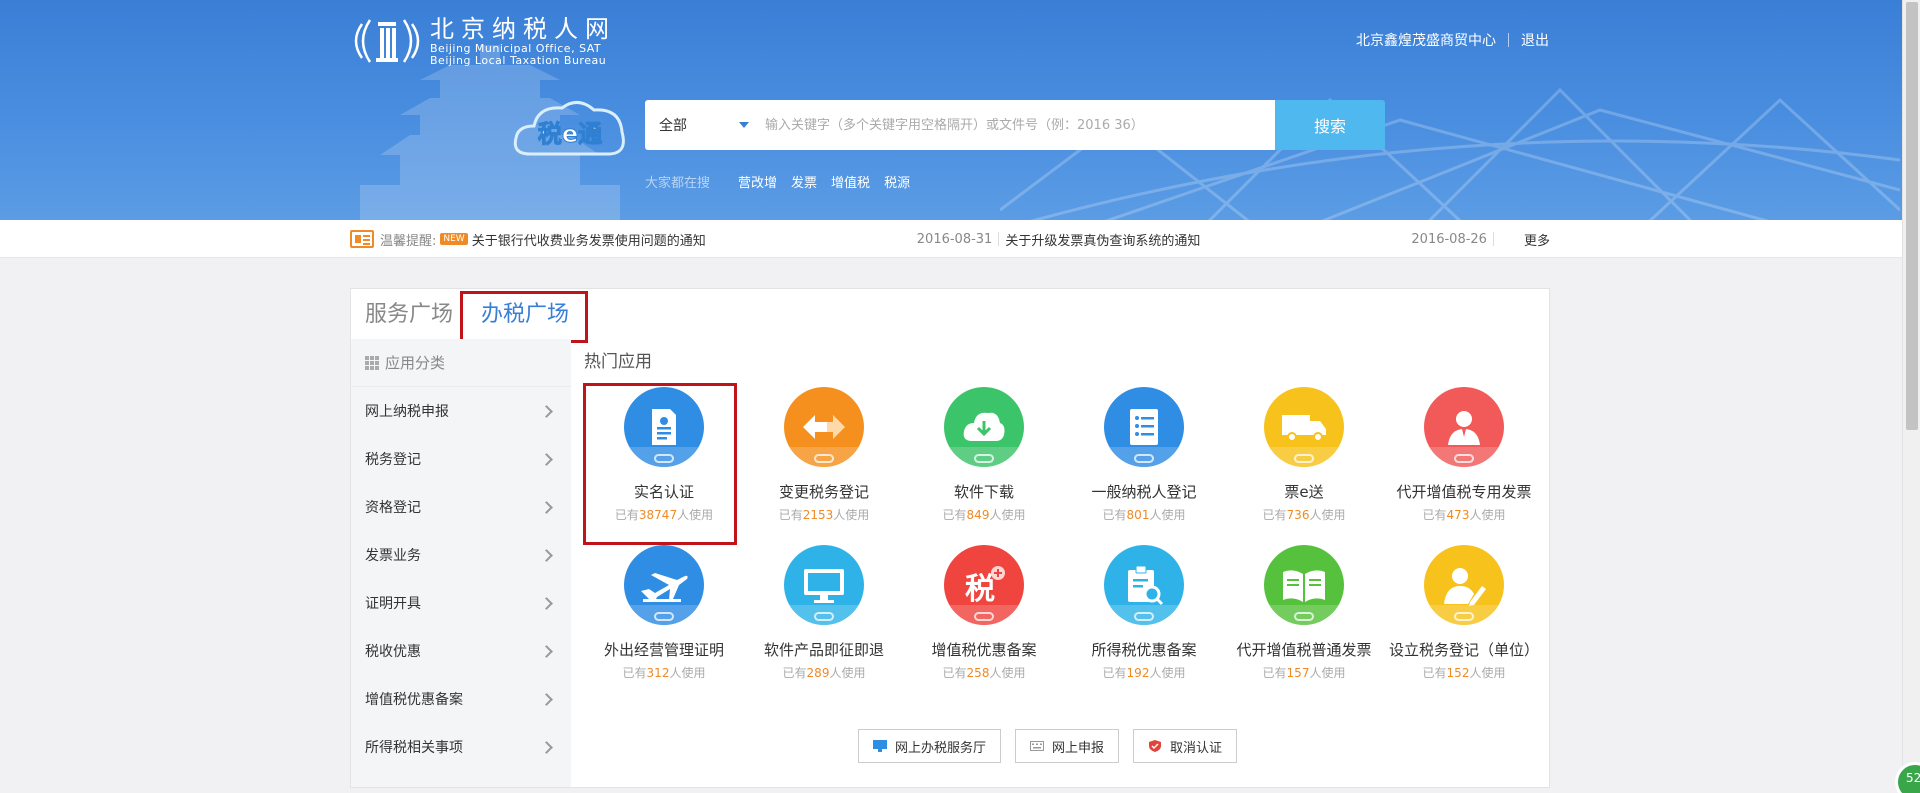 This screenshot has width=1920, height=793. I want to click on search-scope-select: 全部, so click(709, 125).